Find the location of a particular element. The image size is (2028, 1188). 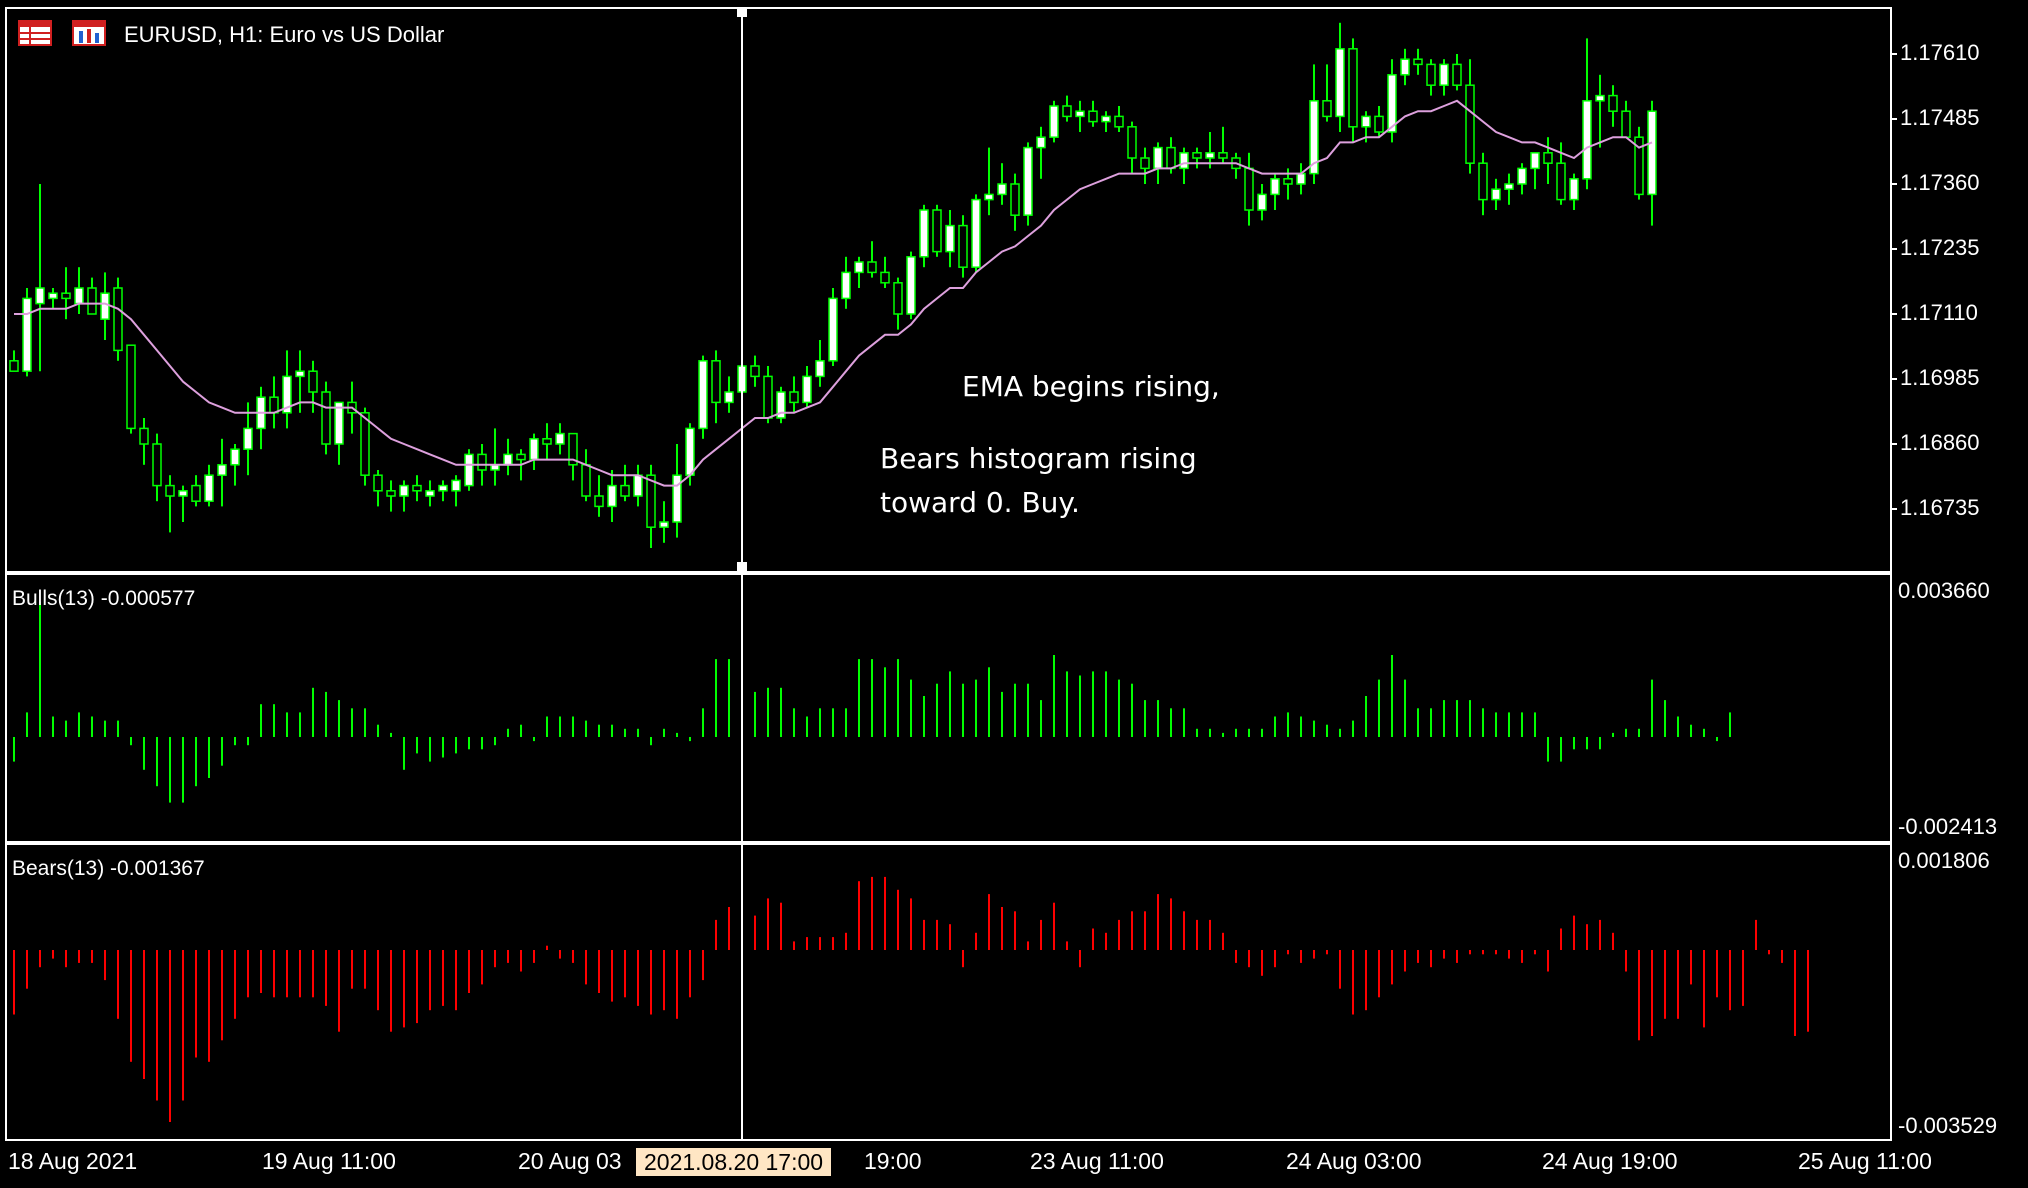

crosshair-top-handle is located at coordinates (742, 12).